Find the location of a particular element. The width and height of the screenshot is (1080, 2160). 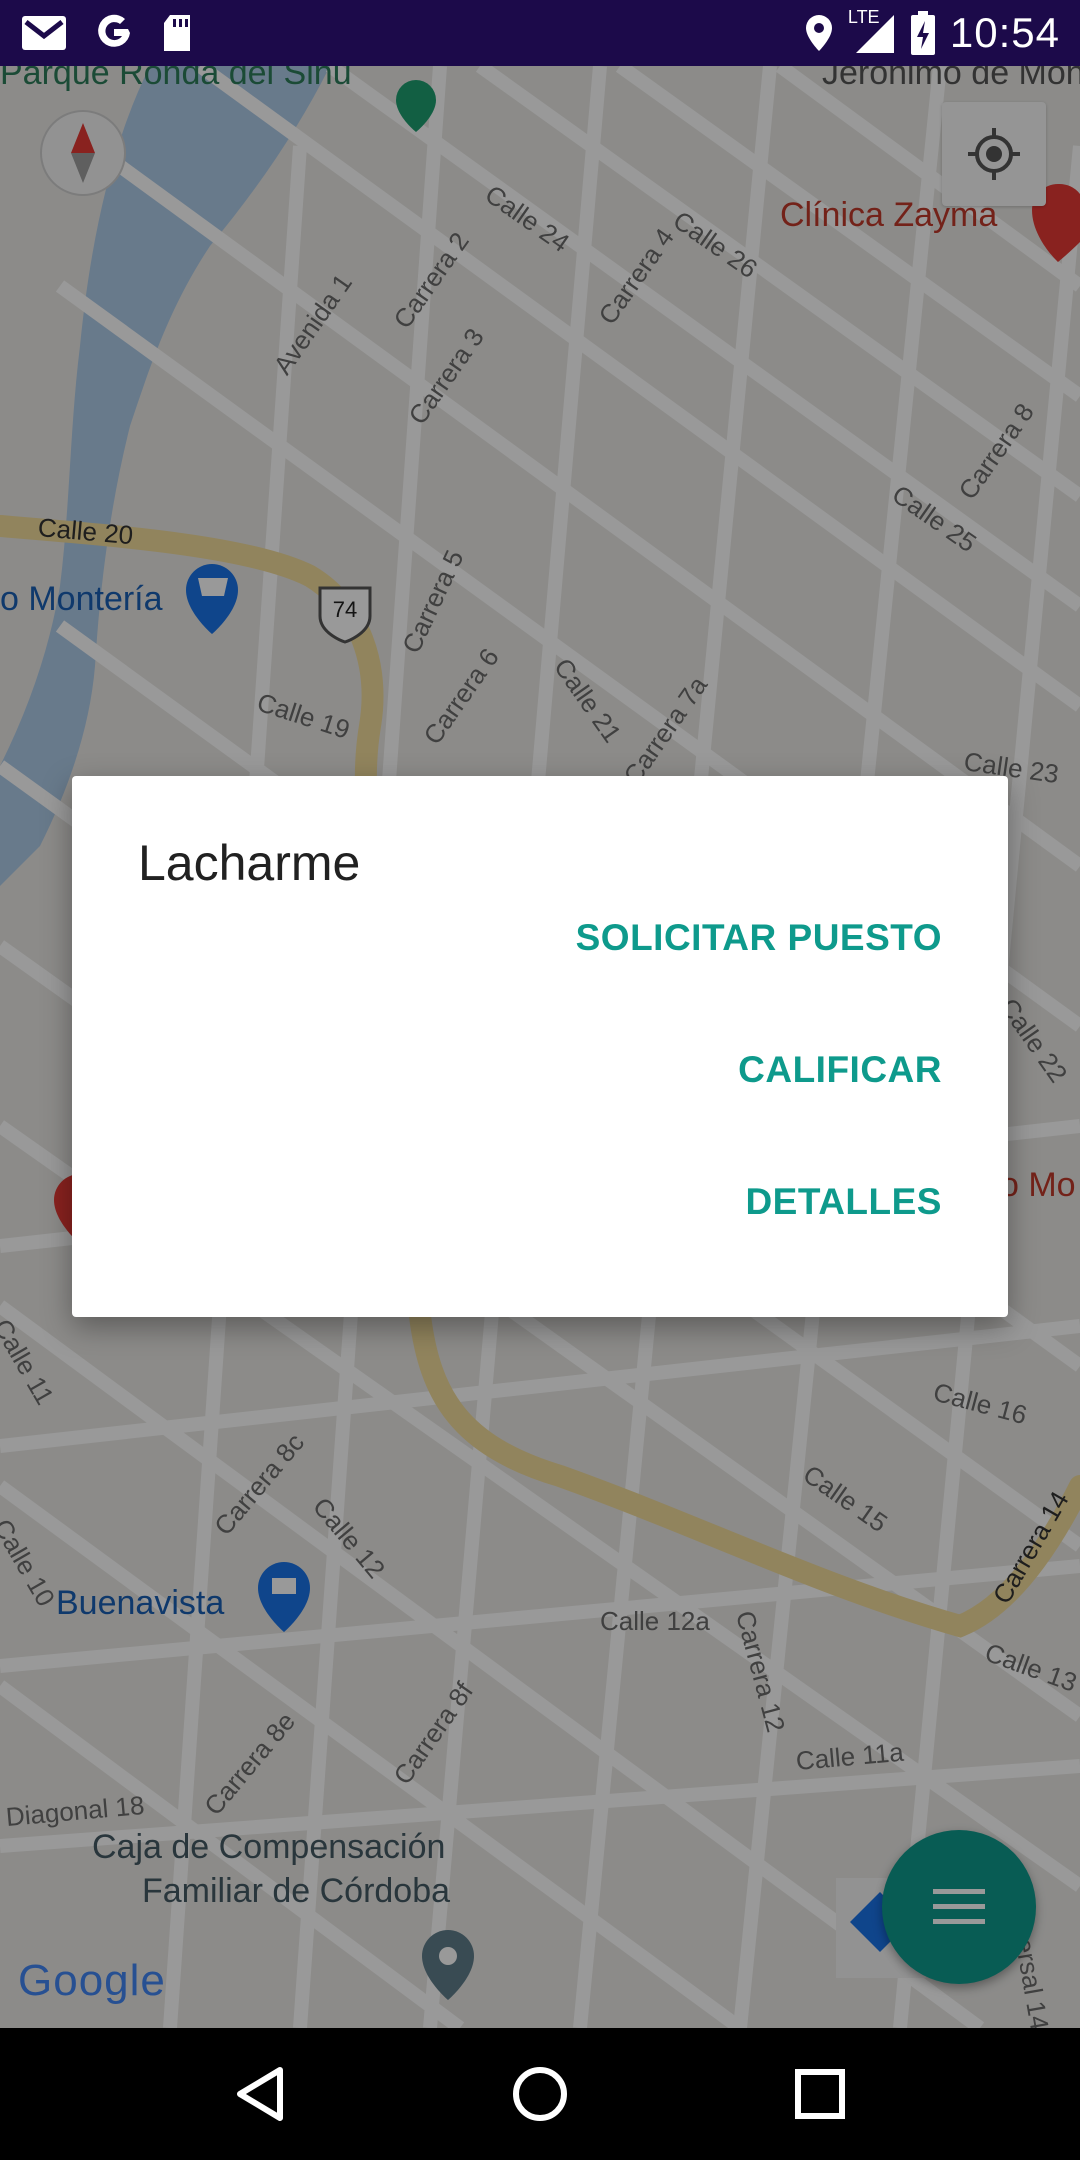

home-button is located at coordinates (540, 2094).